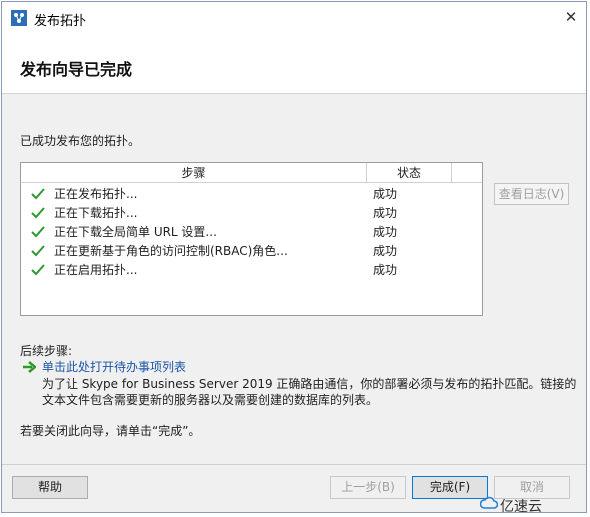 The width and height of the screenshot is (590, 517). I want to click on watermark-text: 亿速云, so click(521, 507).